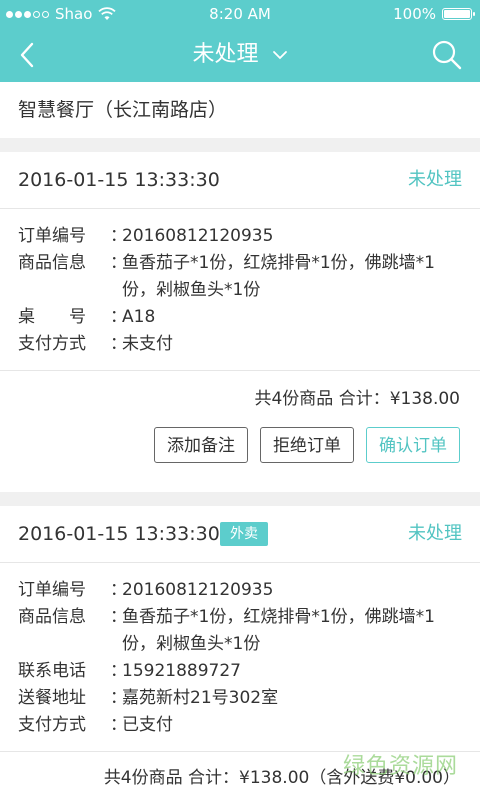  What do you see at coordinates (240, 14) in the screenshot?
I see `status-bar: Shao 8:20 AM 100%` at bounding box center [240, 14].